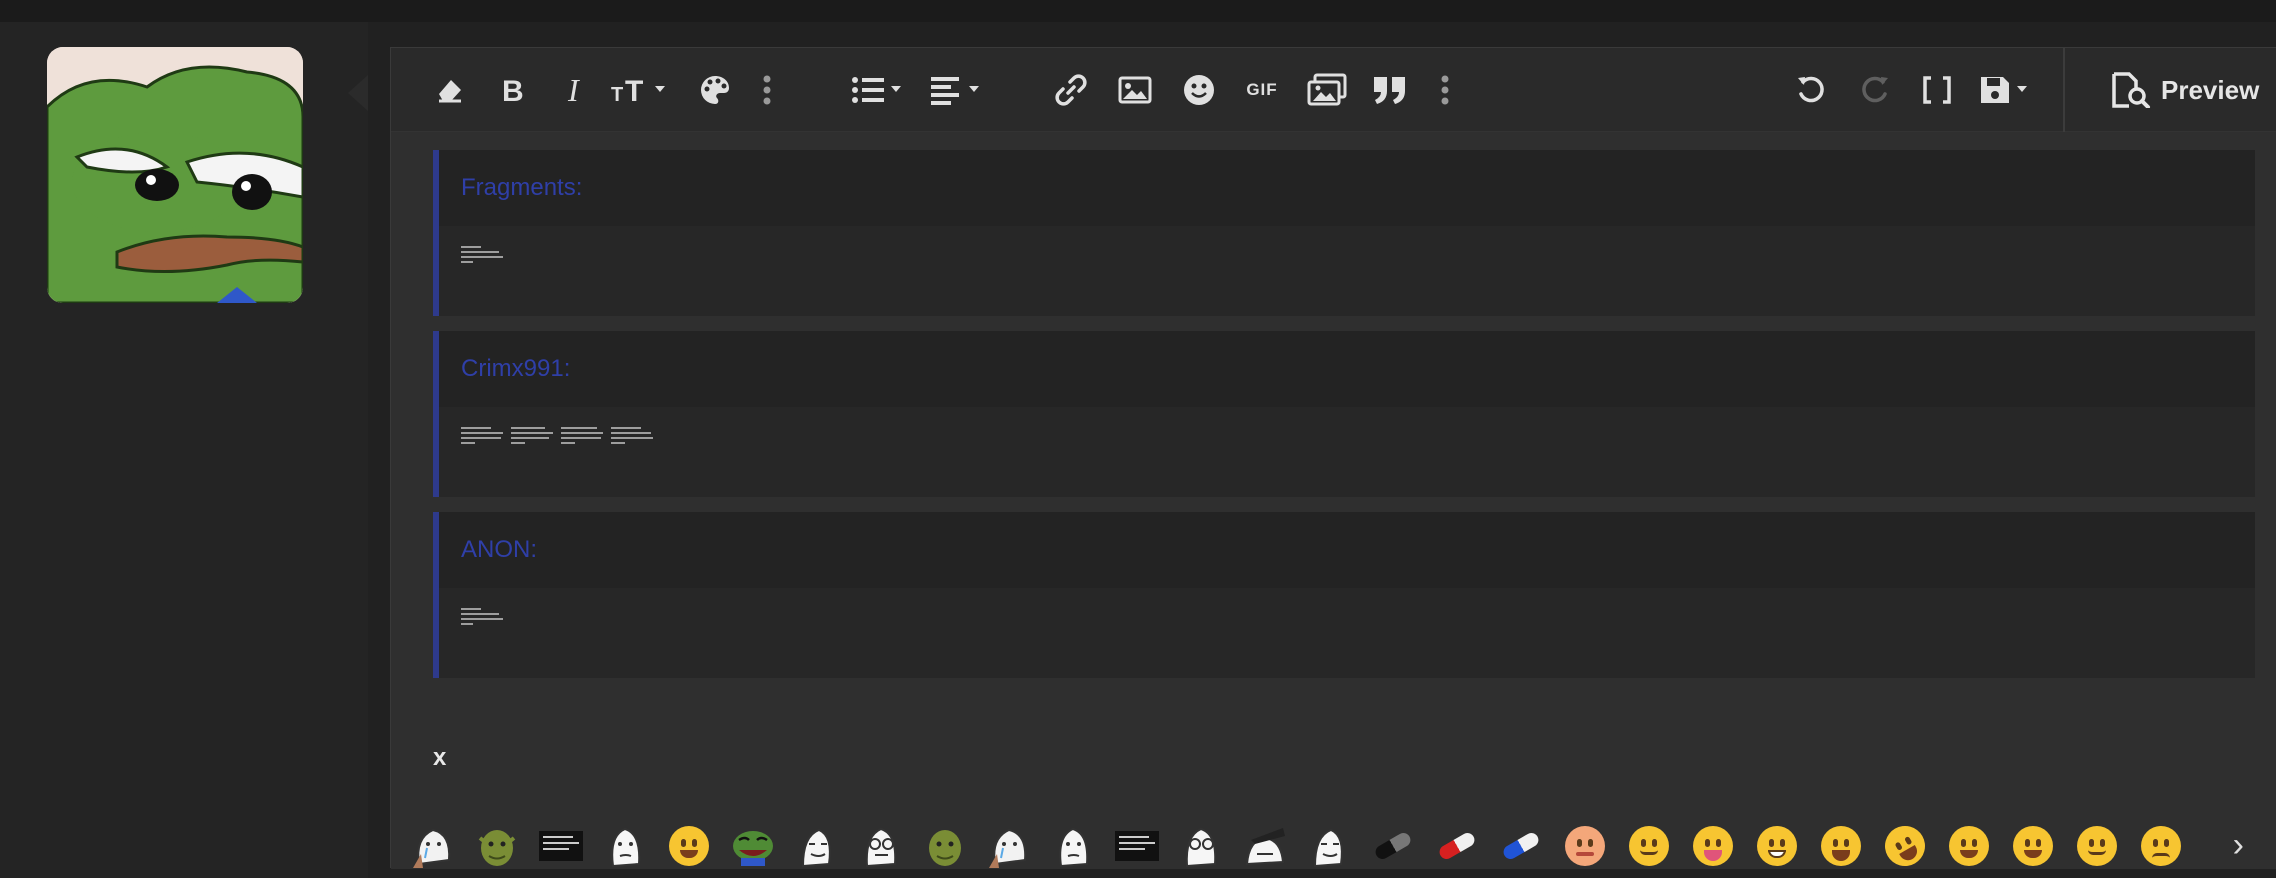 This screenshot has width=2276, height=878. I want to click on speech-arrow, so click(358, 93).